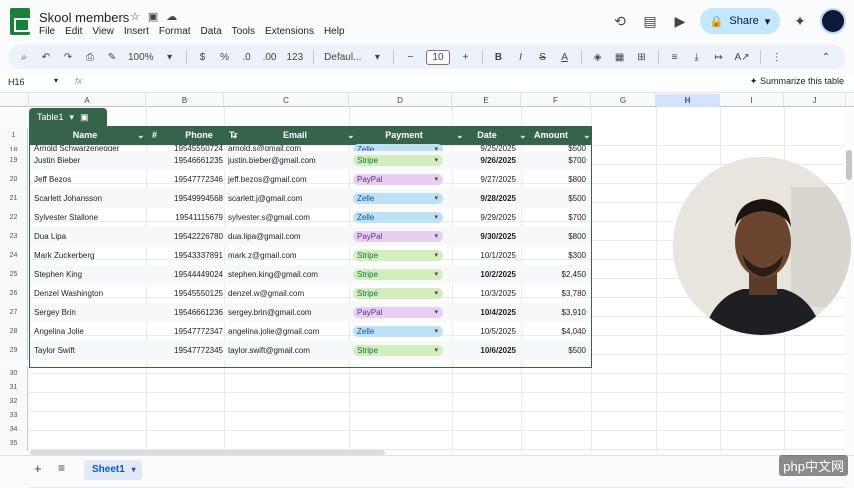  What do you see at coordinates (14, 236) in the screenshot?
I see `row-header-23: 23` at bounding box center [14, 236].